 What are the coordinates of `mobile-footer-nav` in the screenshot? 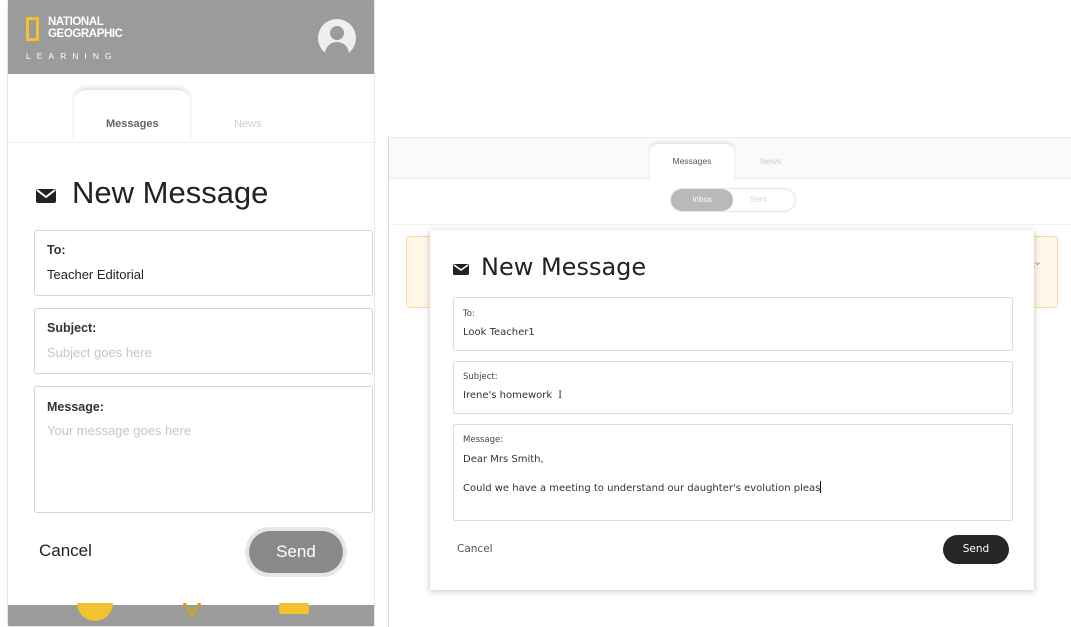 It's located at (191, 614).